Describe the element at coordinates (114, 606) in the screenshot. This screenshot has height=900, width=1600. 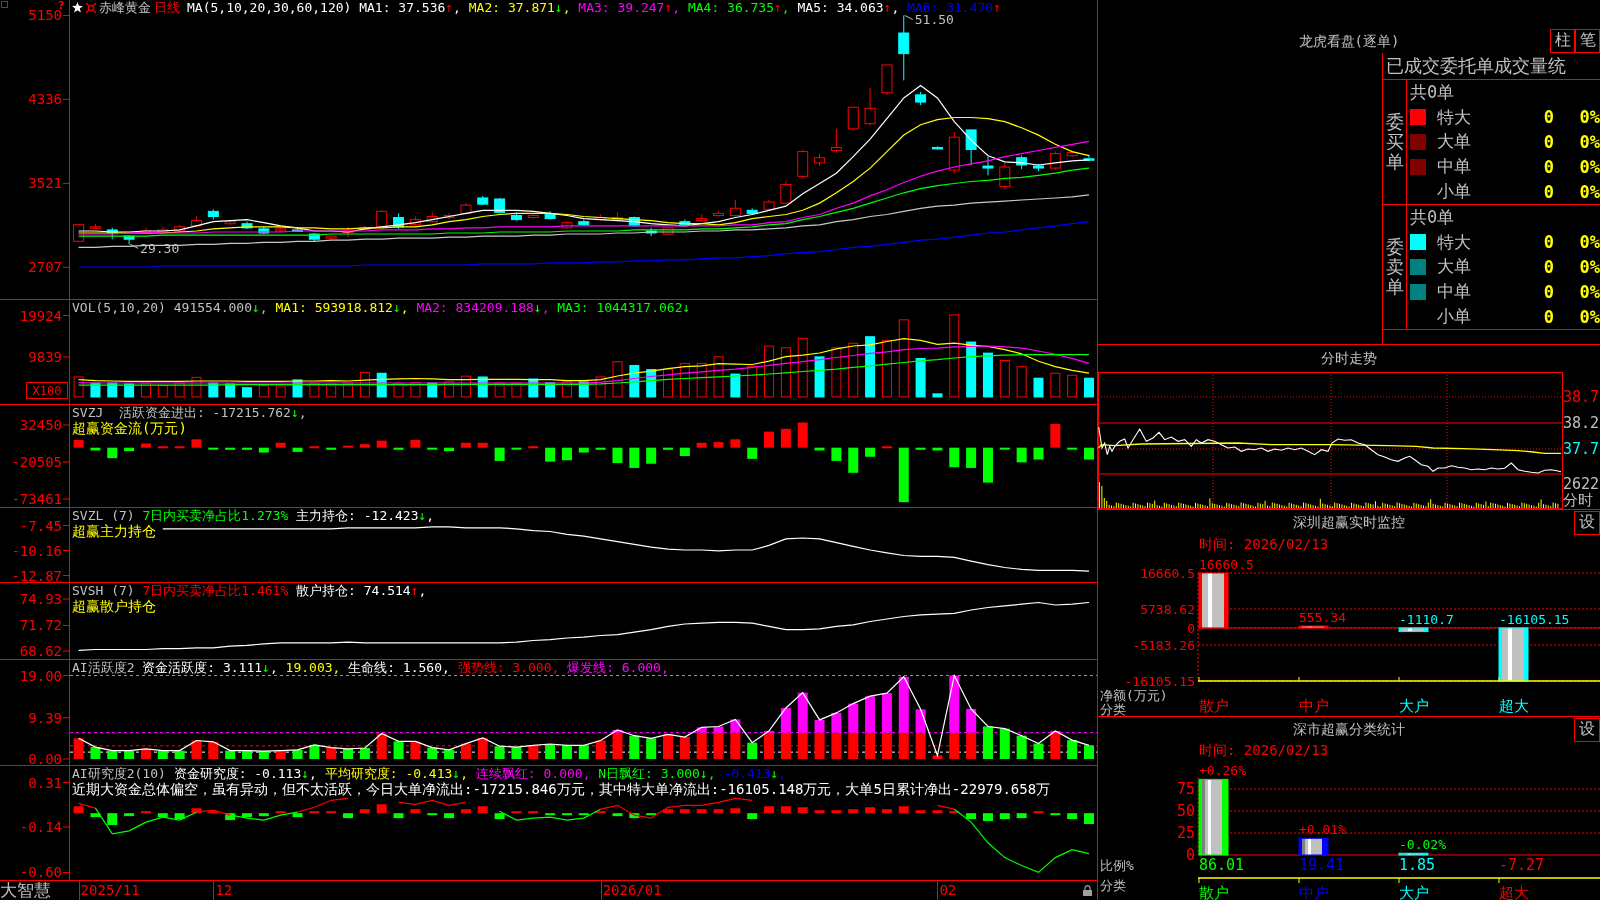
I see `indicator-note: 超赢散户持仓` at that location.